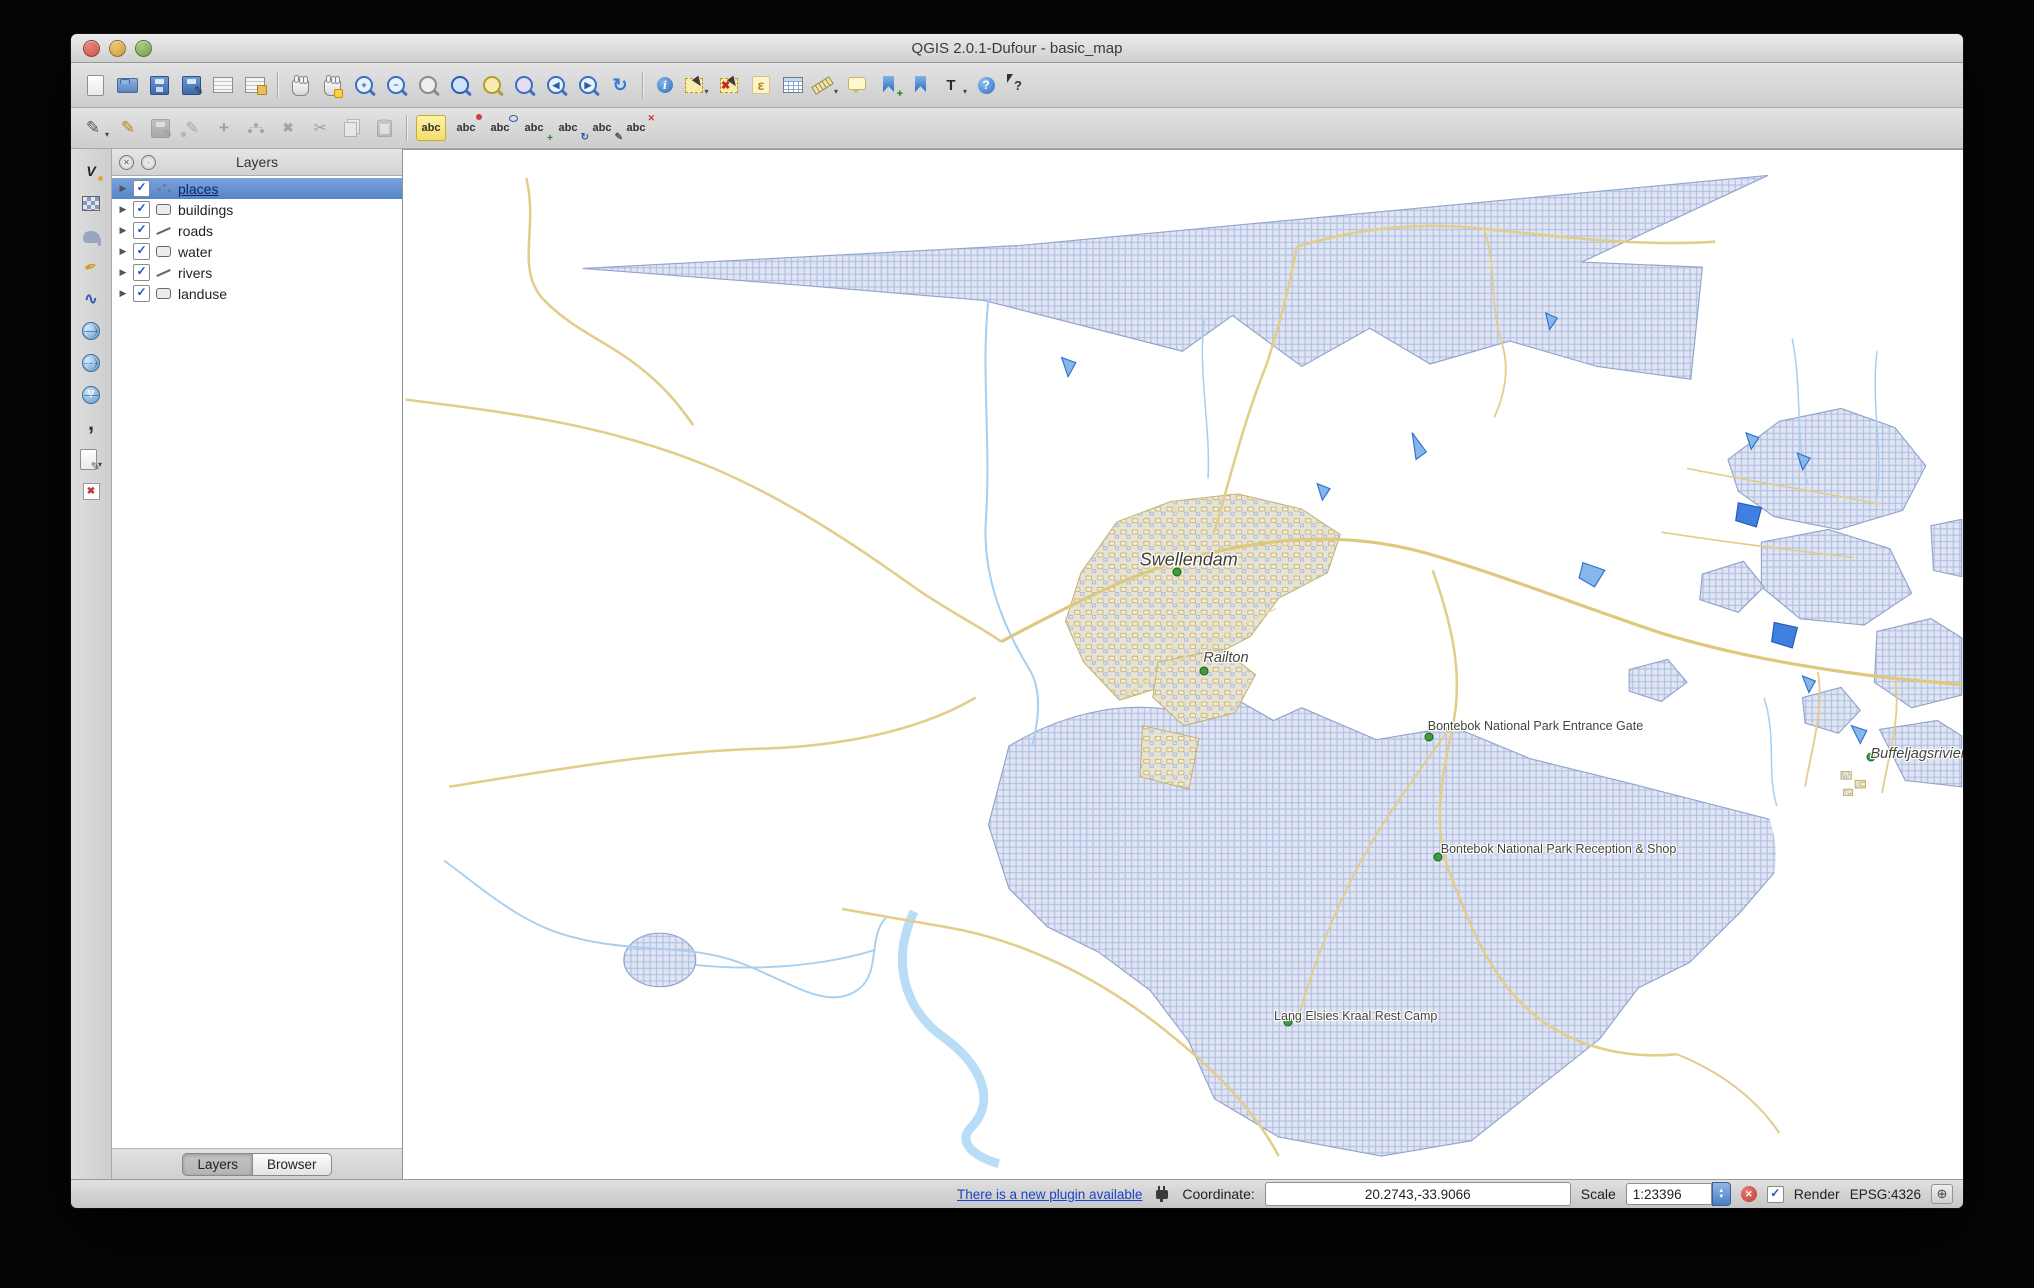 The image size is (2034, 1288). Describe the element at coordinates (428, 85) in the screenshot. I see `zoom-native-resolution-button` at that location.